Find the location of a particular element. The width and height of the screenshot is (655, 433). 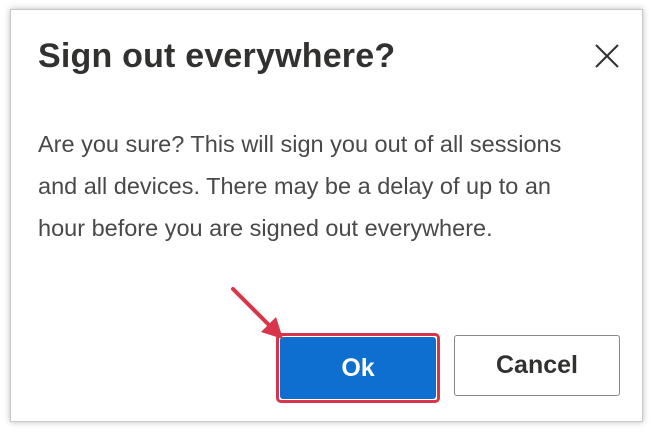

ok-button: Ok is located at coordinates (358, 368).